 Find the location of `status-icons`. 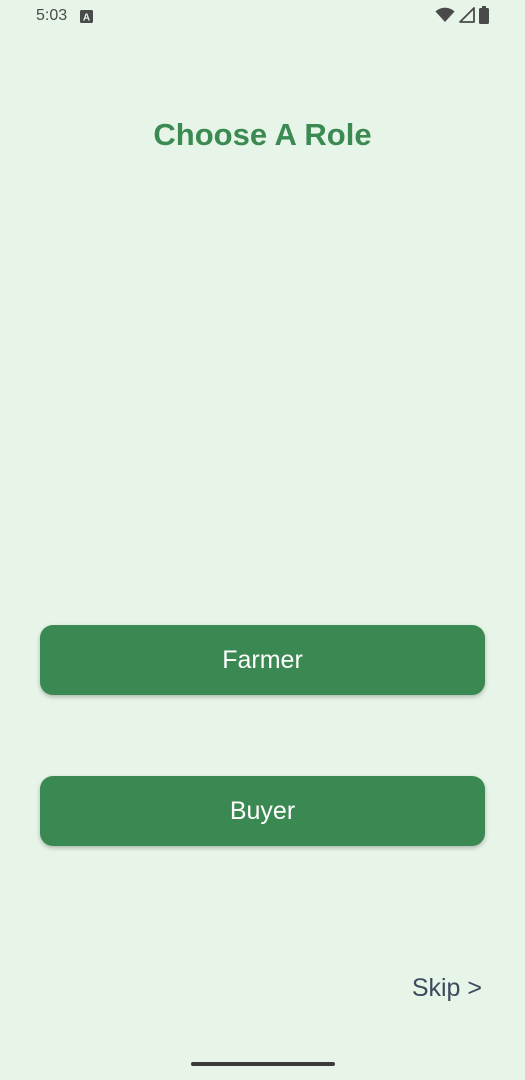

status-icons is located at coordinates (462, 17).